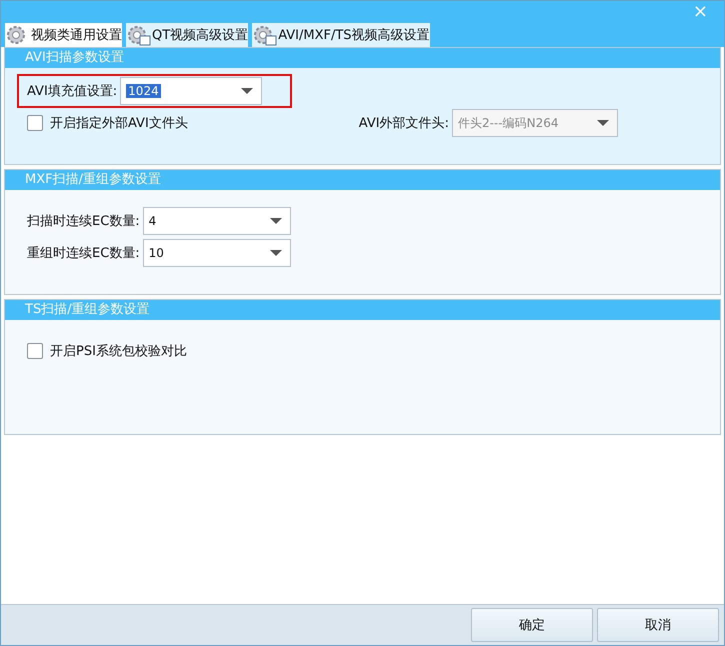 The height and width of the screenshot is (646, 725). I want to click on checkbox-label: 开启PSI系统包校验对比, so click(118, 351).